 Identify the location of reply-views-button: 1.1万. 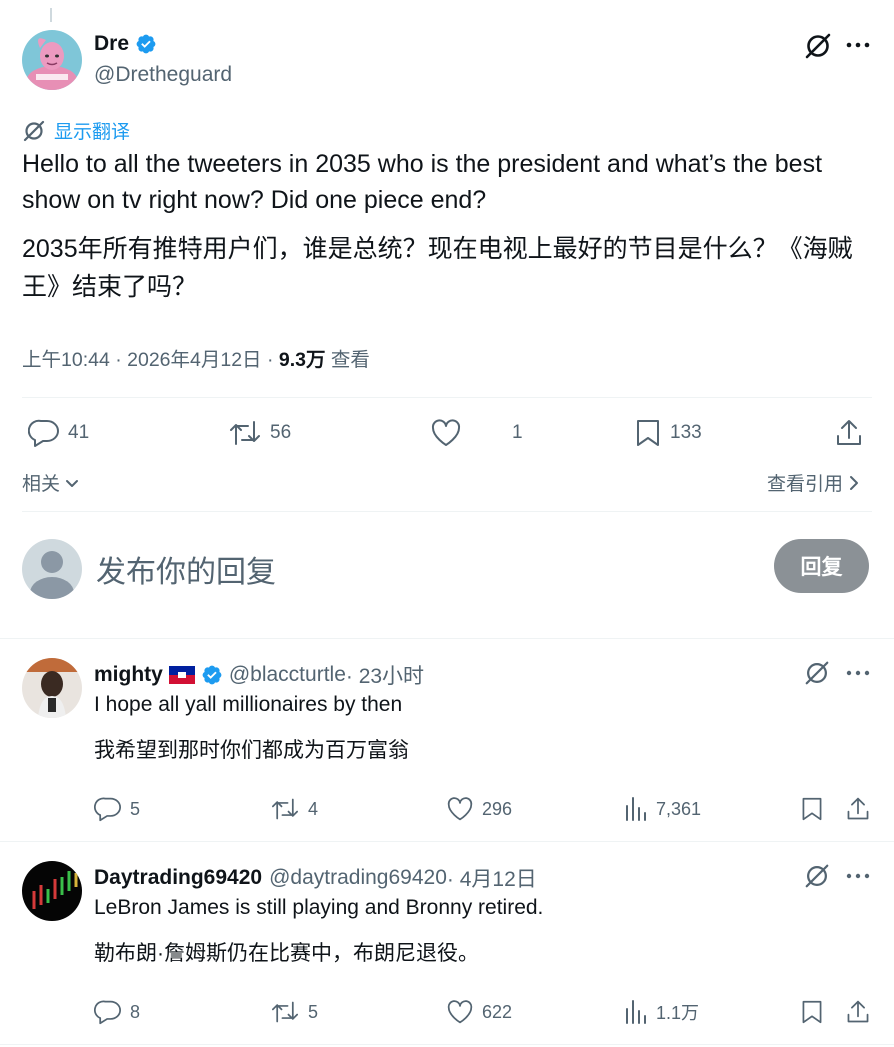
(661, 1012).